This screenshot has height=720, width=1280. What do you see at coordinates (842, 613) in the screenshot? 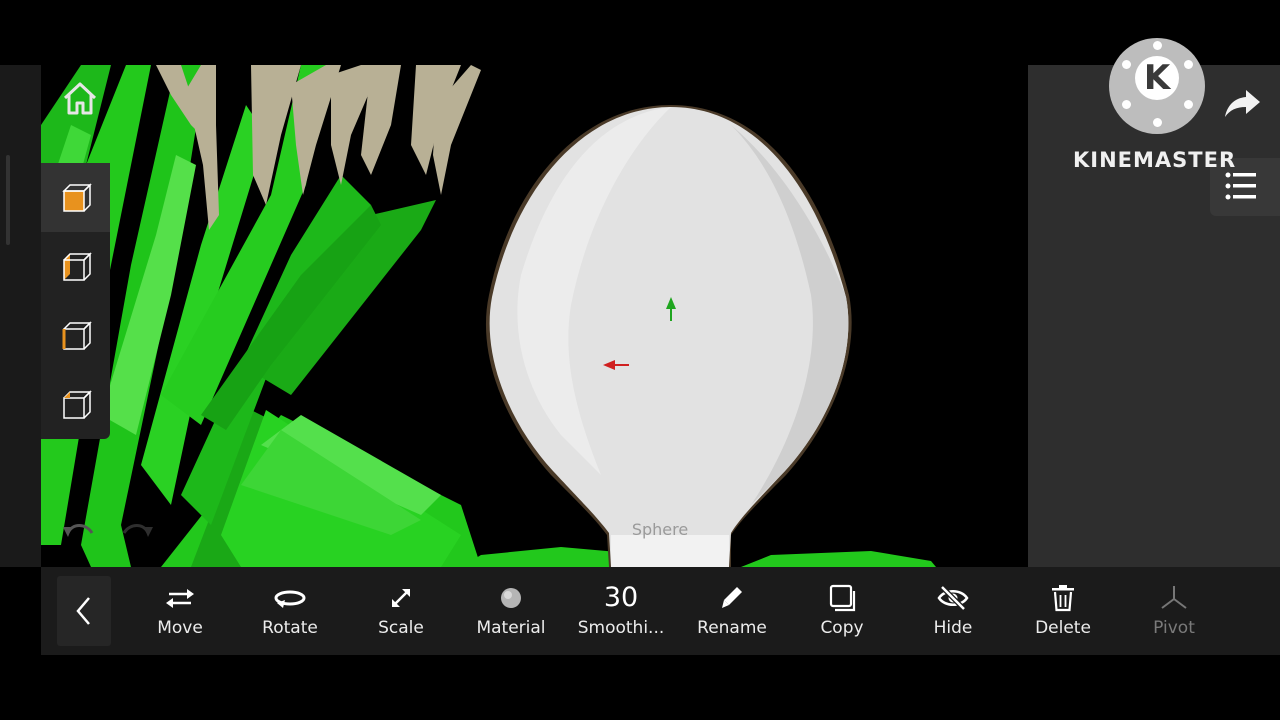
I see `copy-tool-button: Copy` at bounding box center [842, 613].